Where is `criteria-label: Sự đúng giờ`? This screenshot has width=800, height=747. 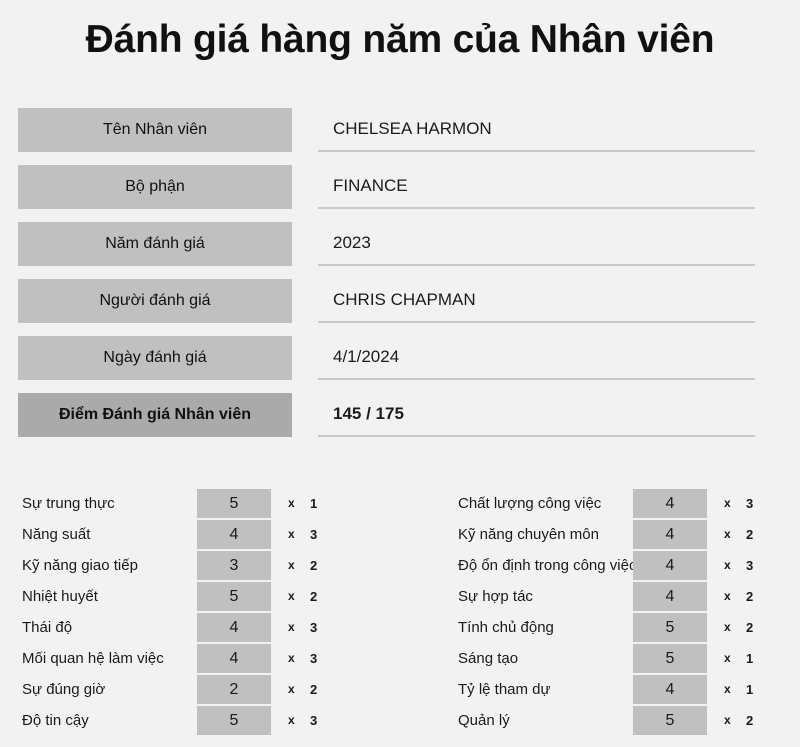
criteria-label: Sự đúng giờ is located at coordinates (64, 689).